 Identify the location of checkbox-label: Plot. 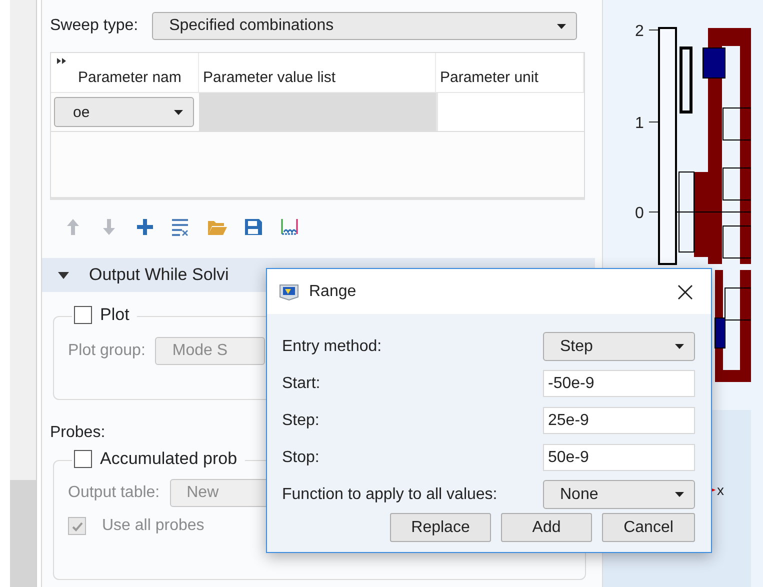
(115, 315).